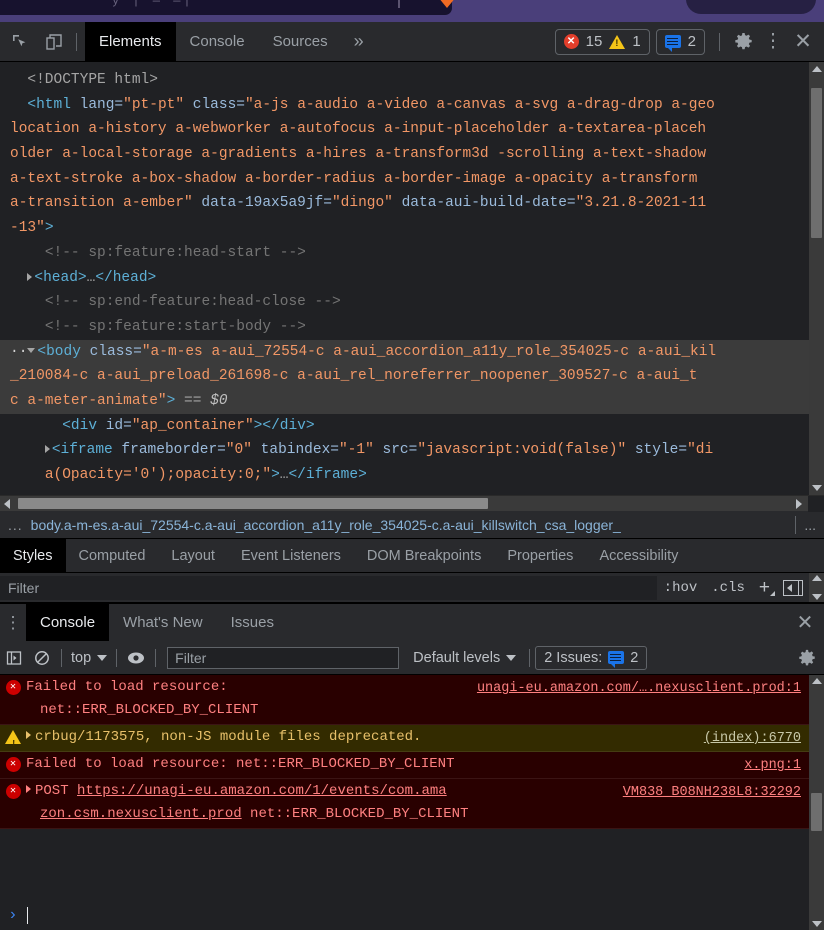  Describe the element at coordinates (283, 657) in the screenshot. I see `console-filter-input` at that location.